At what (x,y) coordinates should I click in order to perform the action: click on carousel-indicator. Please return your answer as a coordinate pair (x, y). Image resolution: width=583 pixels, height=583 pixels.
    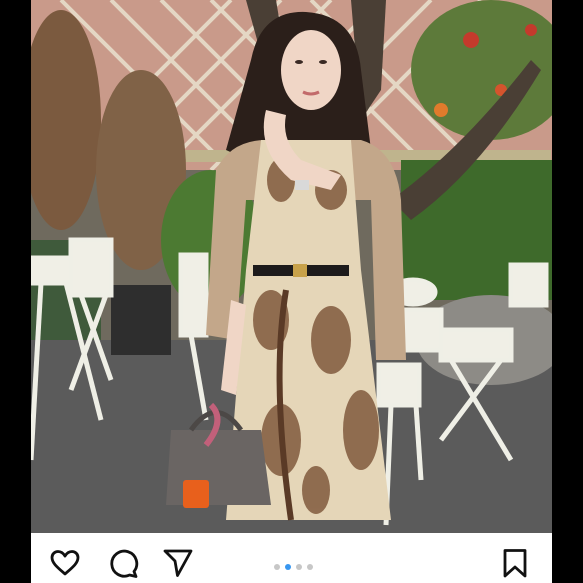
    Looking at the image, I should click on (293, 567).